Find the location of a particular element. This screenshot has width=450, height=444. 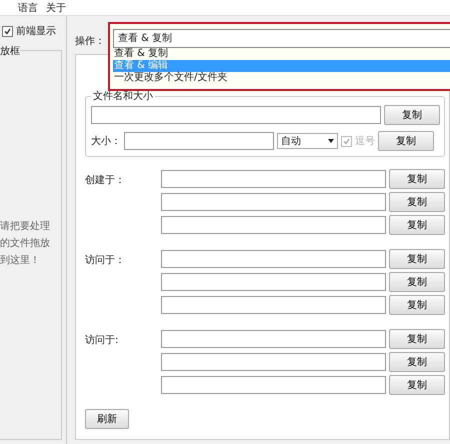

size-label: 大小： is located at coordinates (106, 141).